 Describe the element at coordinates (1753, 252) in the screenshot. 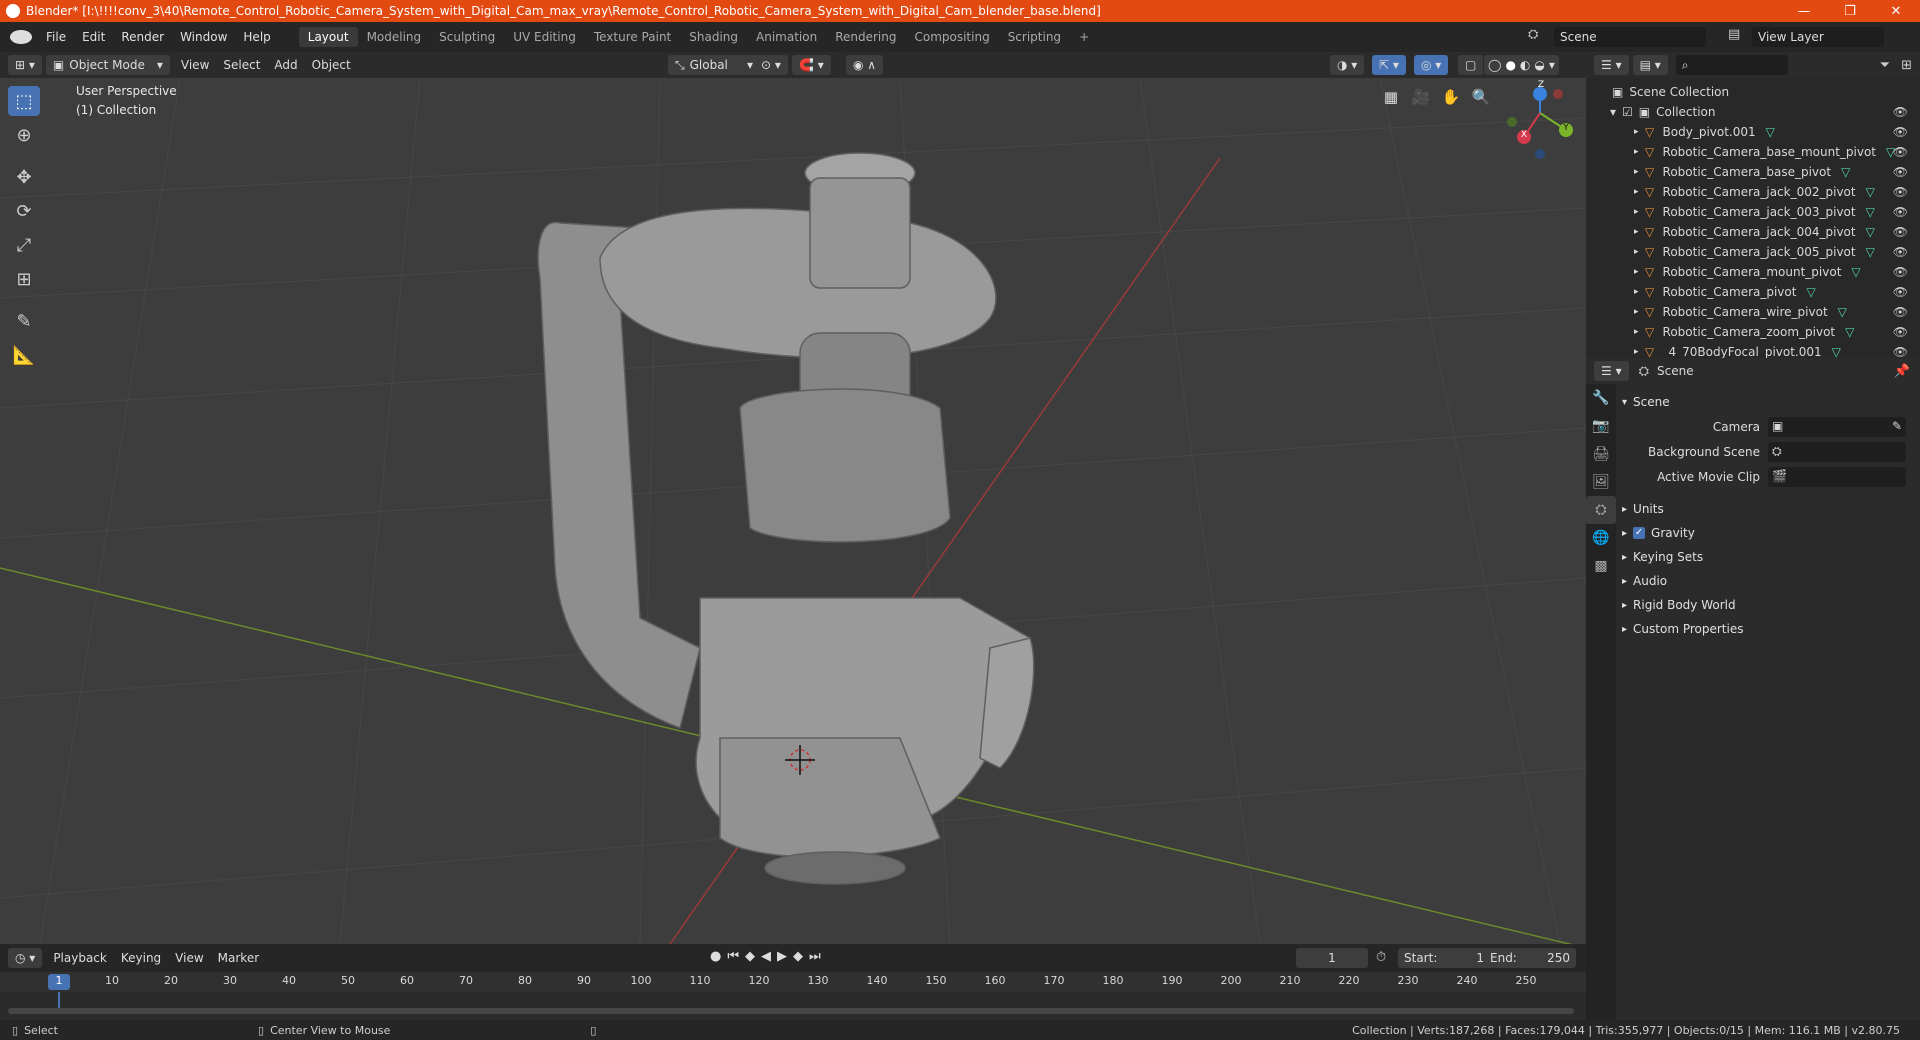

I see `outliner-item: ▸ ▽ Robotic_Camera_jack_005_pivot ▽ 👁` at that location.